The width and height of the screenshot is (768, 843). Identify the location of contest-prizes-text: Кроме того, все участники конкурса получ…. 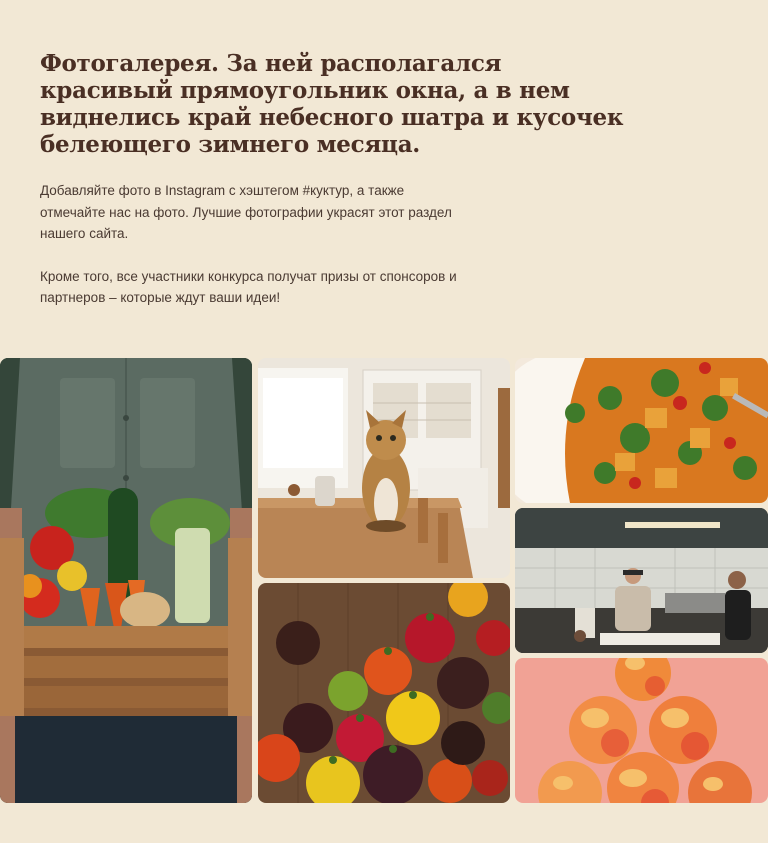
(248, 287).